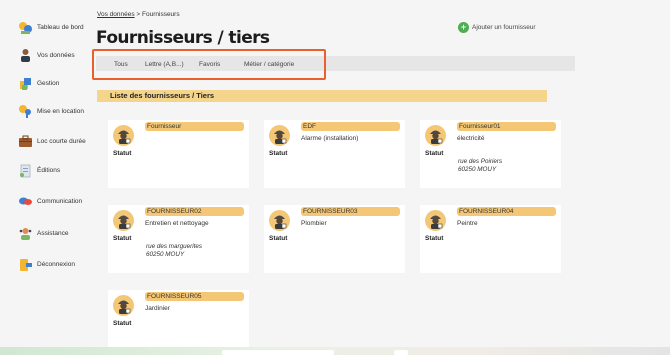  I want to click on supplier-name: EDF, so click(350, 126).